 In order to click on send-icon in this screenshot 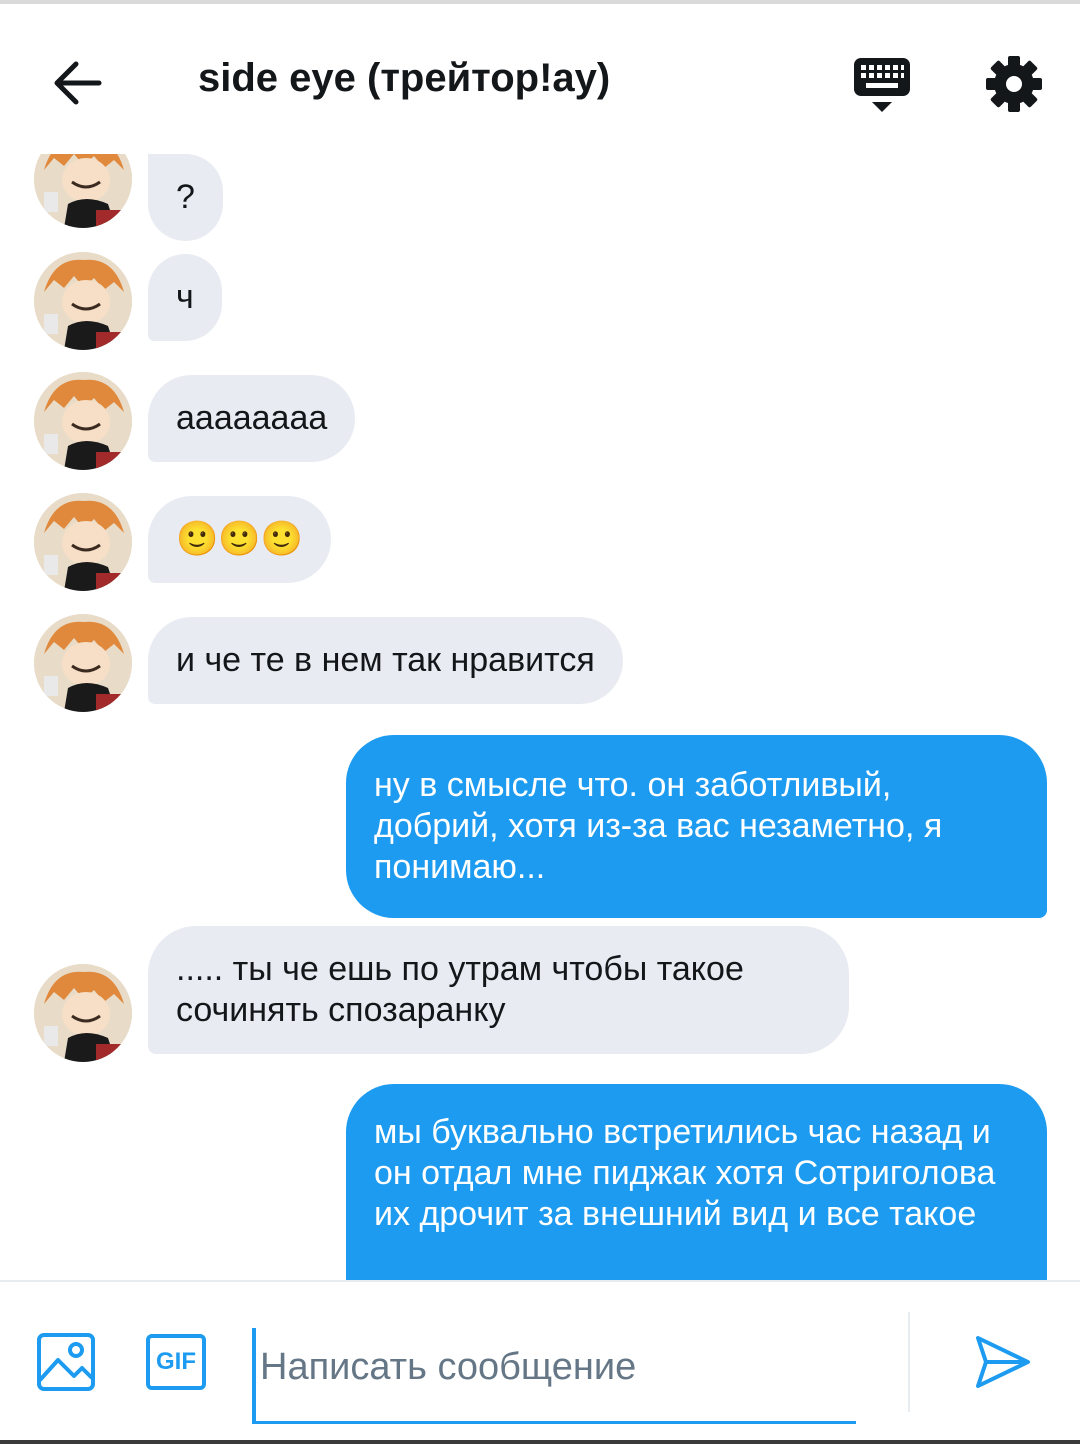, I will do `click(1003, 1362)`.